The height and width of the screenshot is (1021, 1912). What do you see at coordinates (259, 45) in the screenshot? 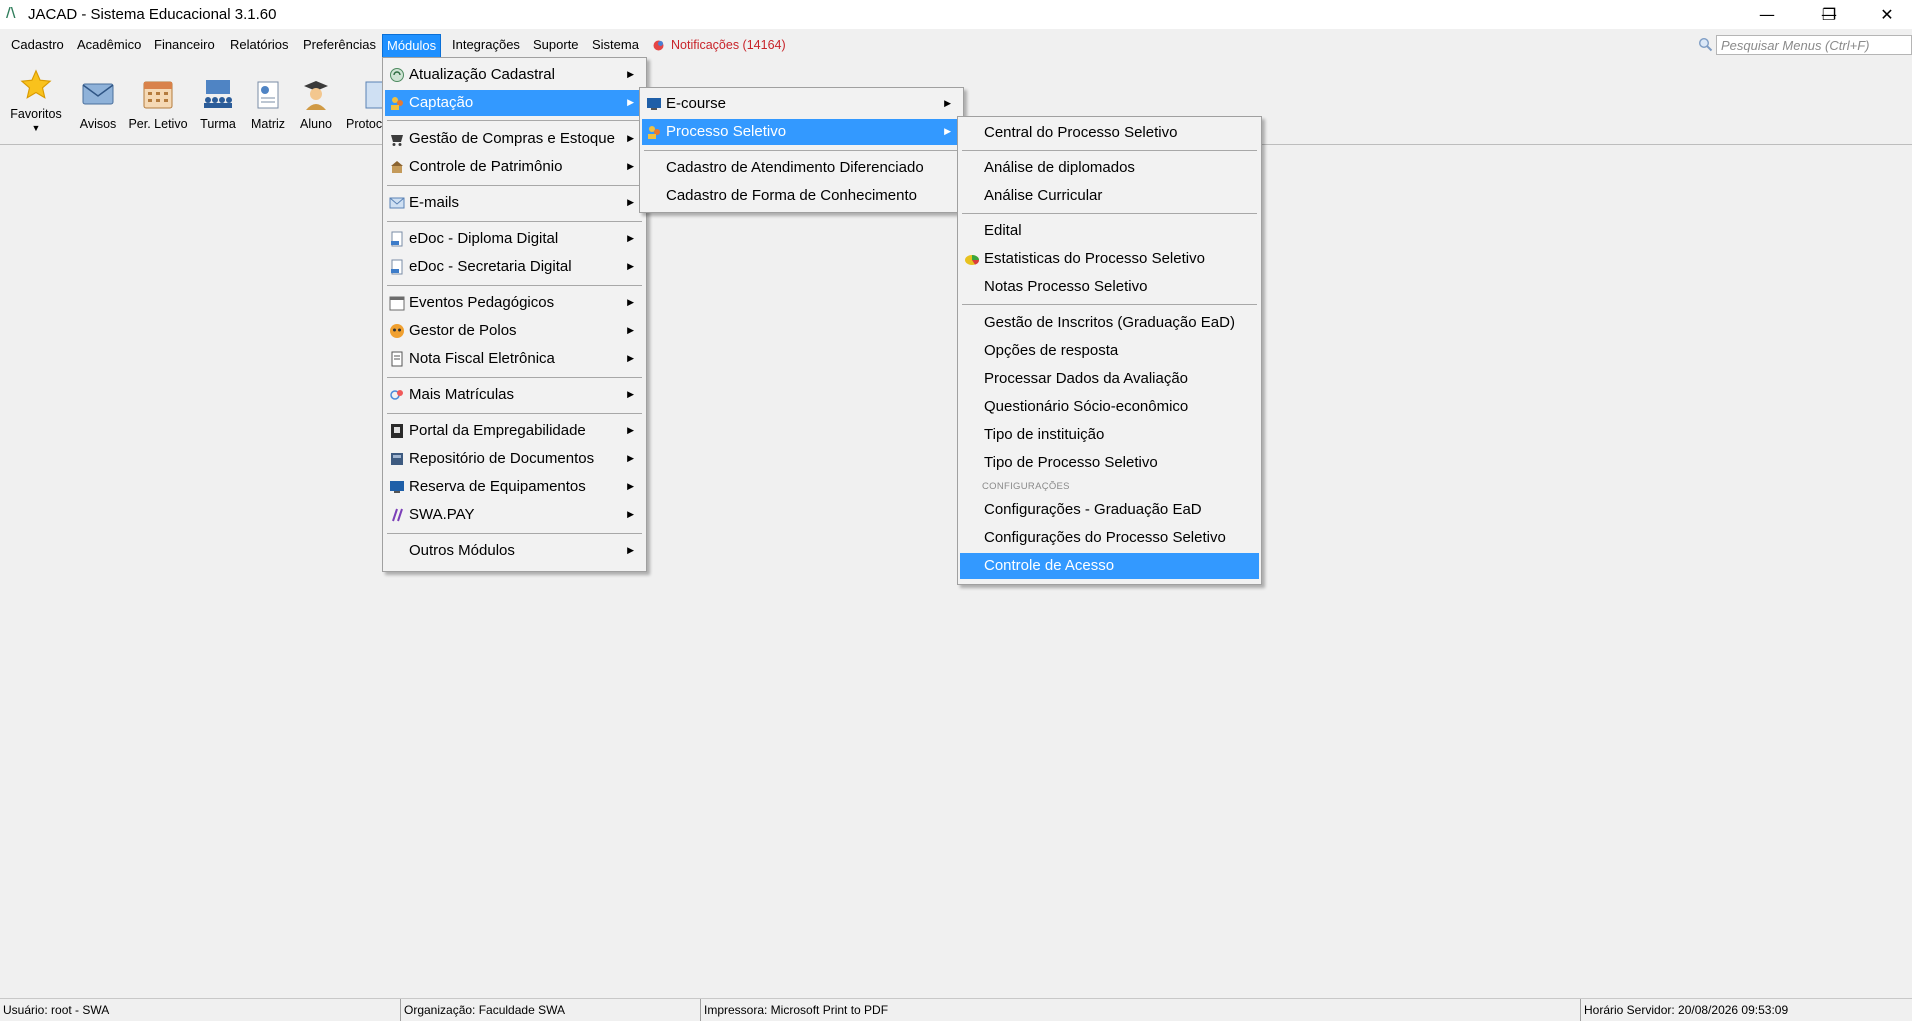
I see `menu-relatorios: Relatórios` at bounding box center [259, 45].